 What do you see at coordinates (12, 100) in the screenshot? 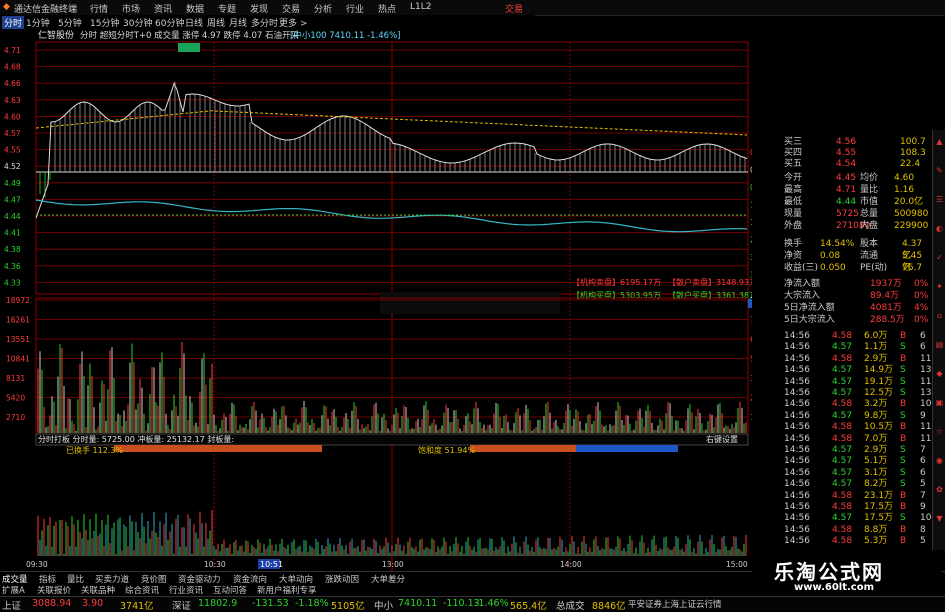
I see `price-tick: 4.63` at bounding box center [12, 100].